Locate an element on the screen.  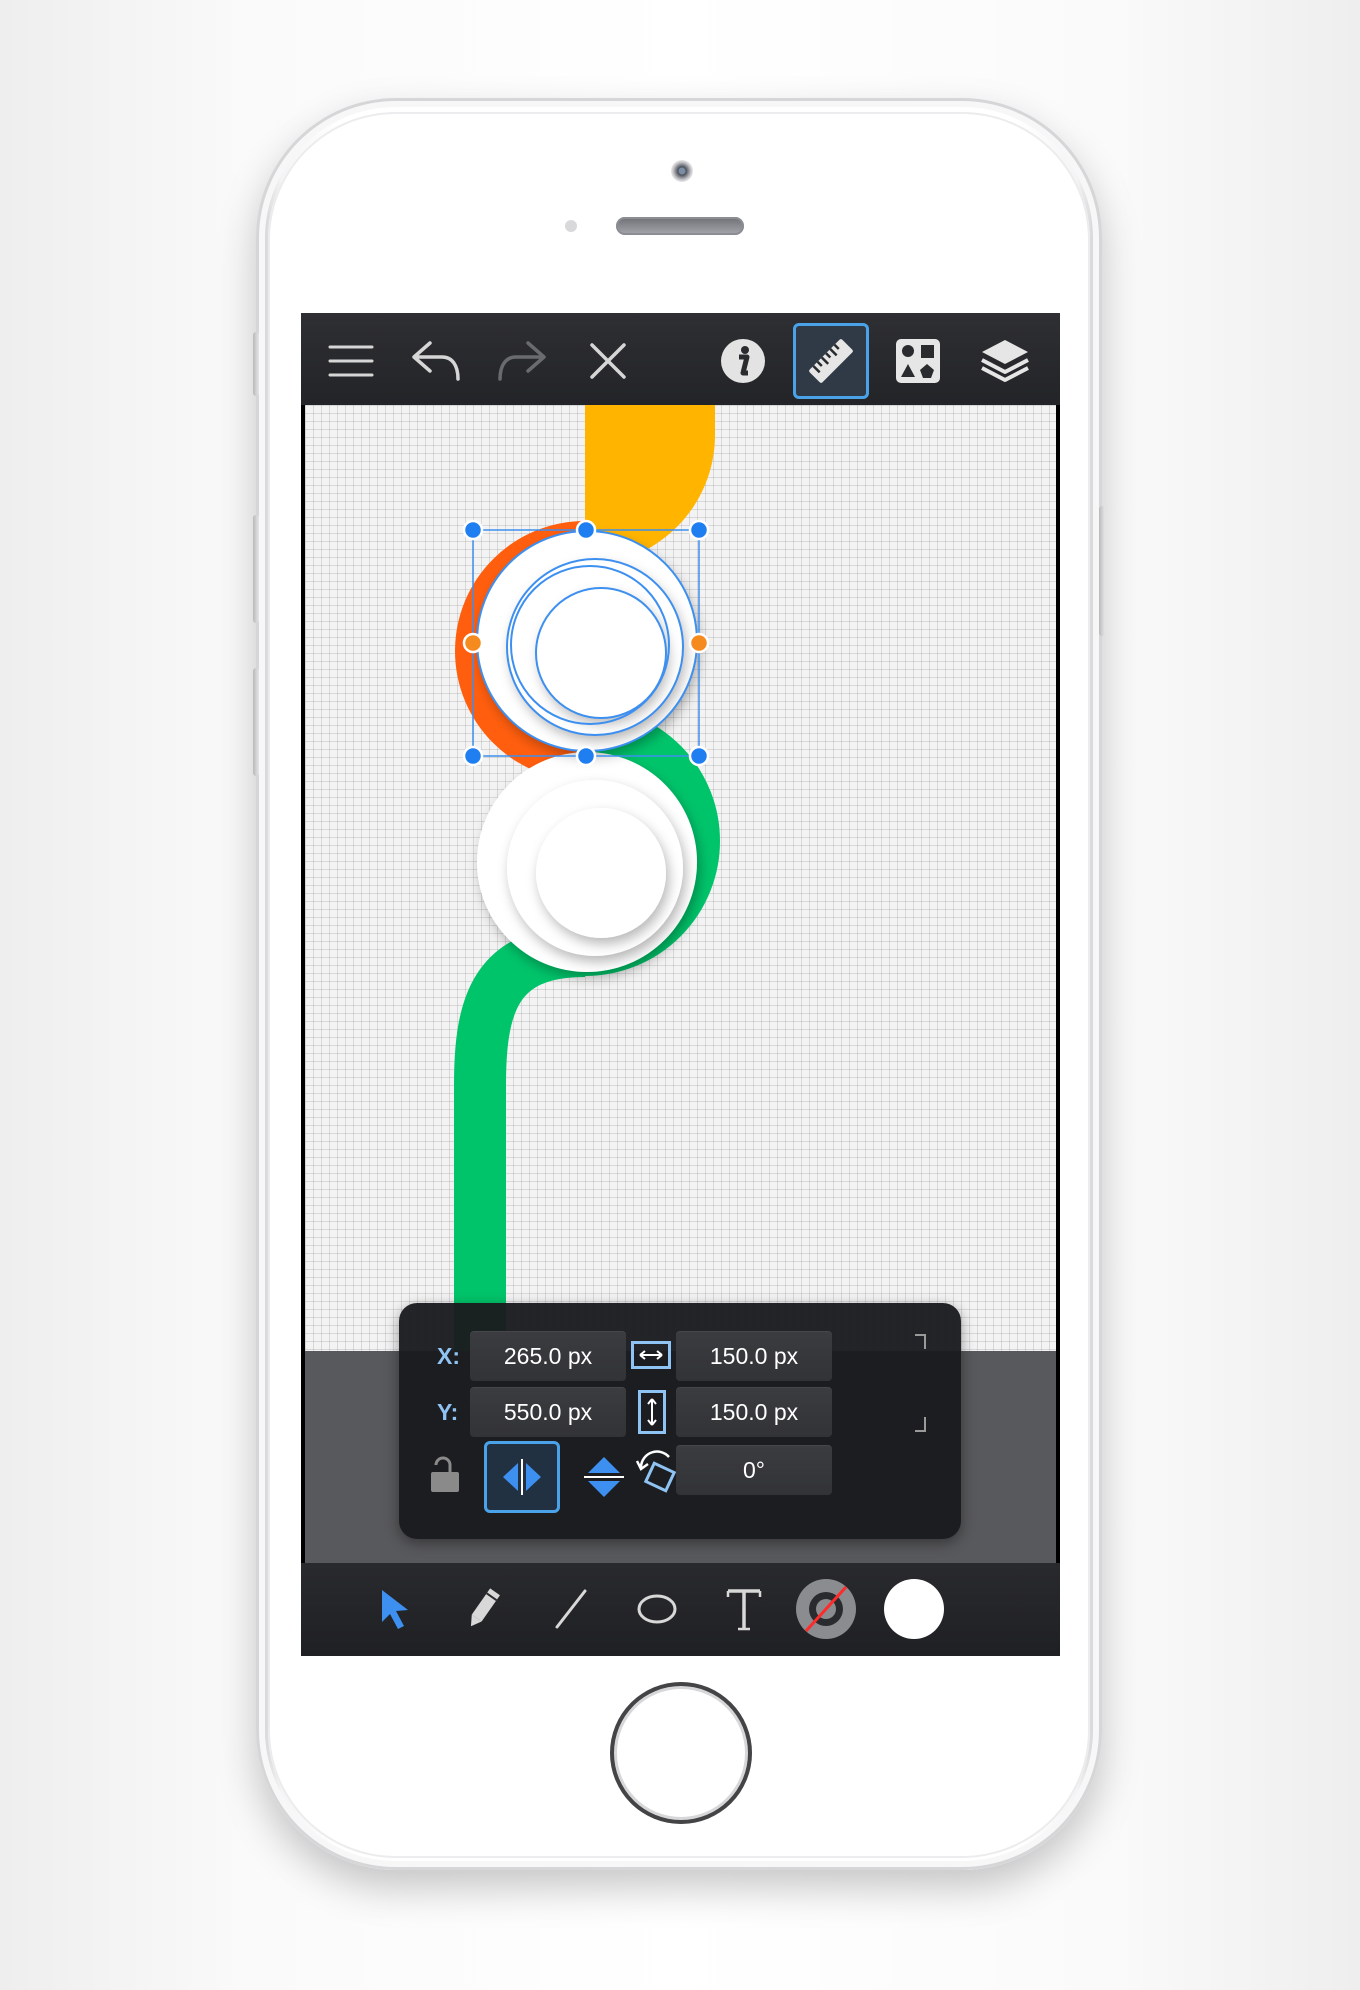
ruler-icon is located at coordinates (831, 361).